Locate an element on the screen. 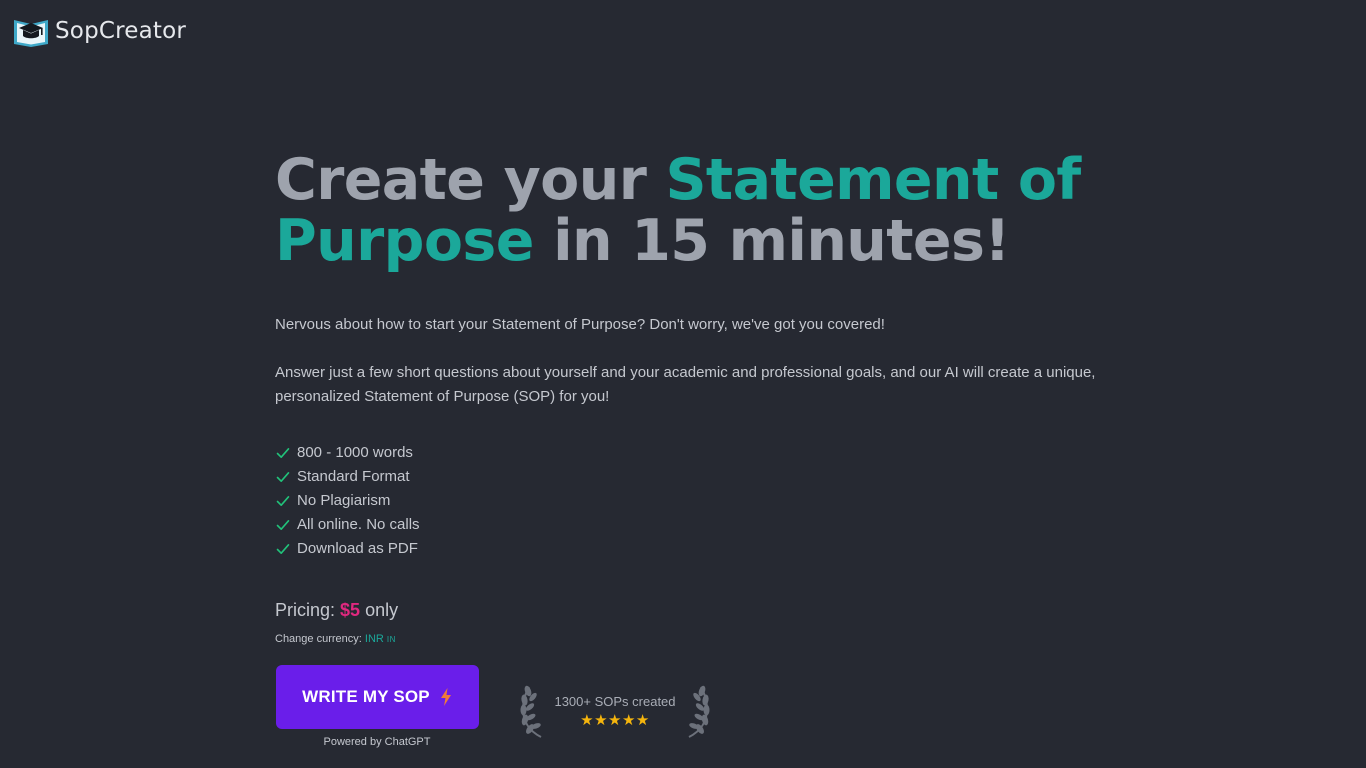 This screenshot has width=1366, height=768. feature-label: Standard Format is located at coordinates (353, 476).